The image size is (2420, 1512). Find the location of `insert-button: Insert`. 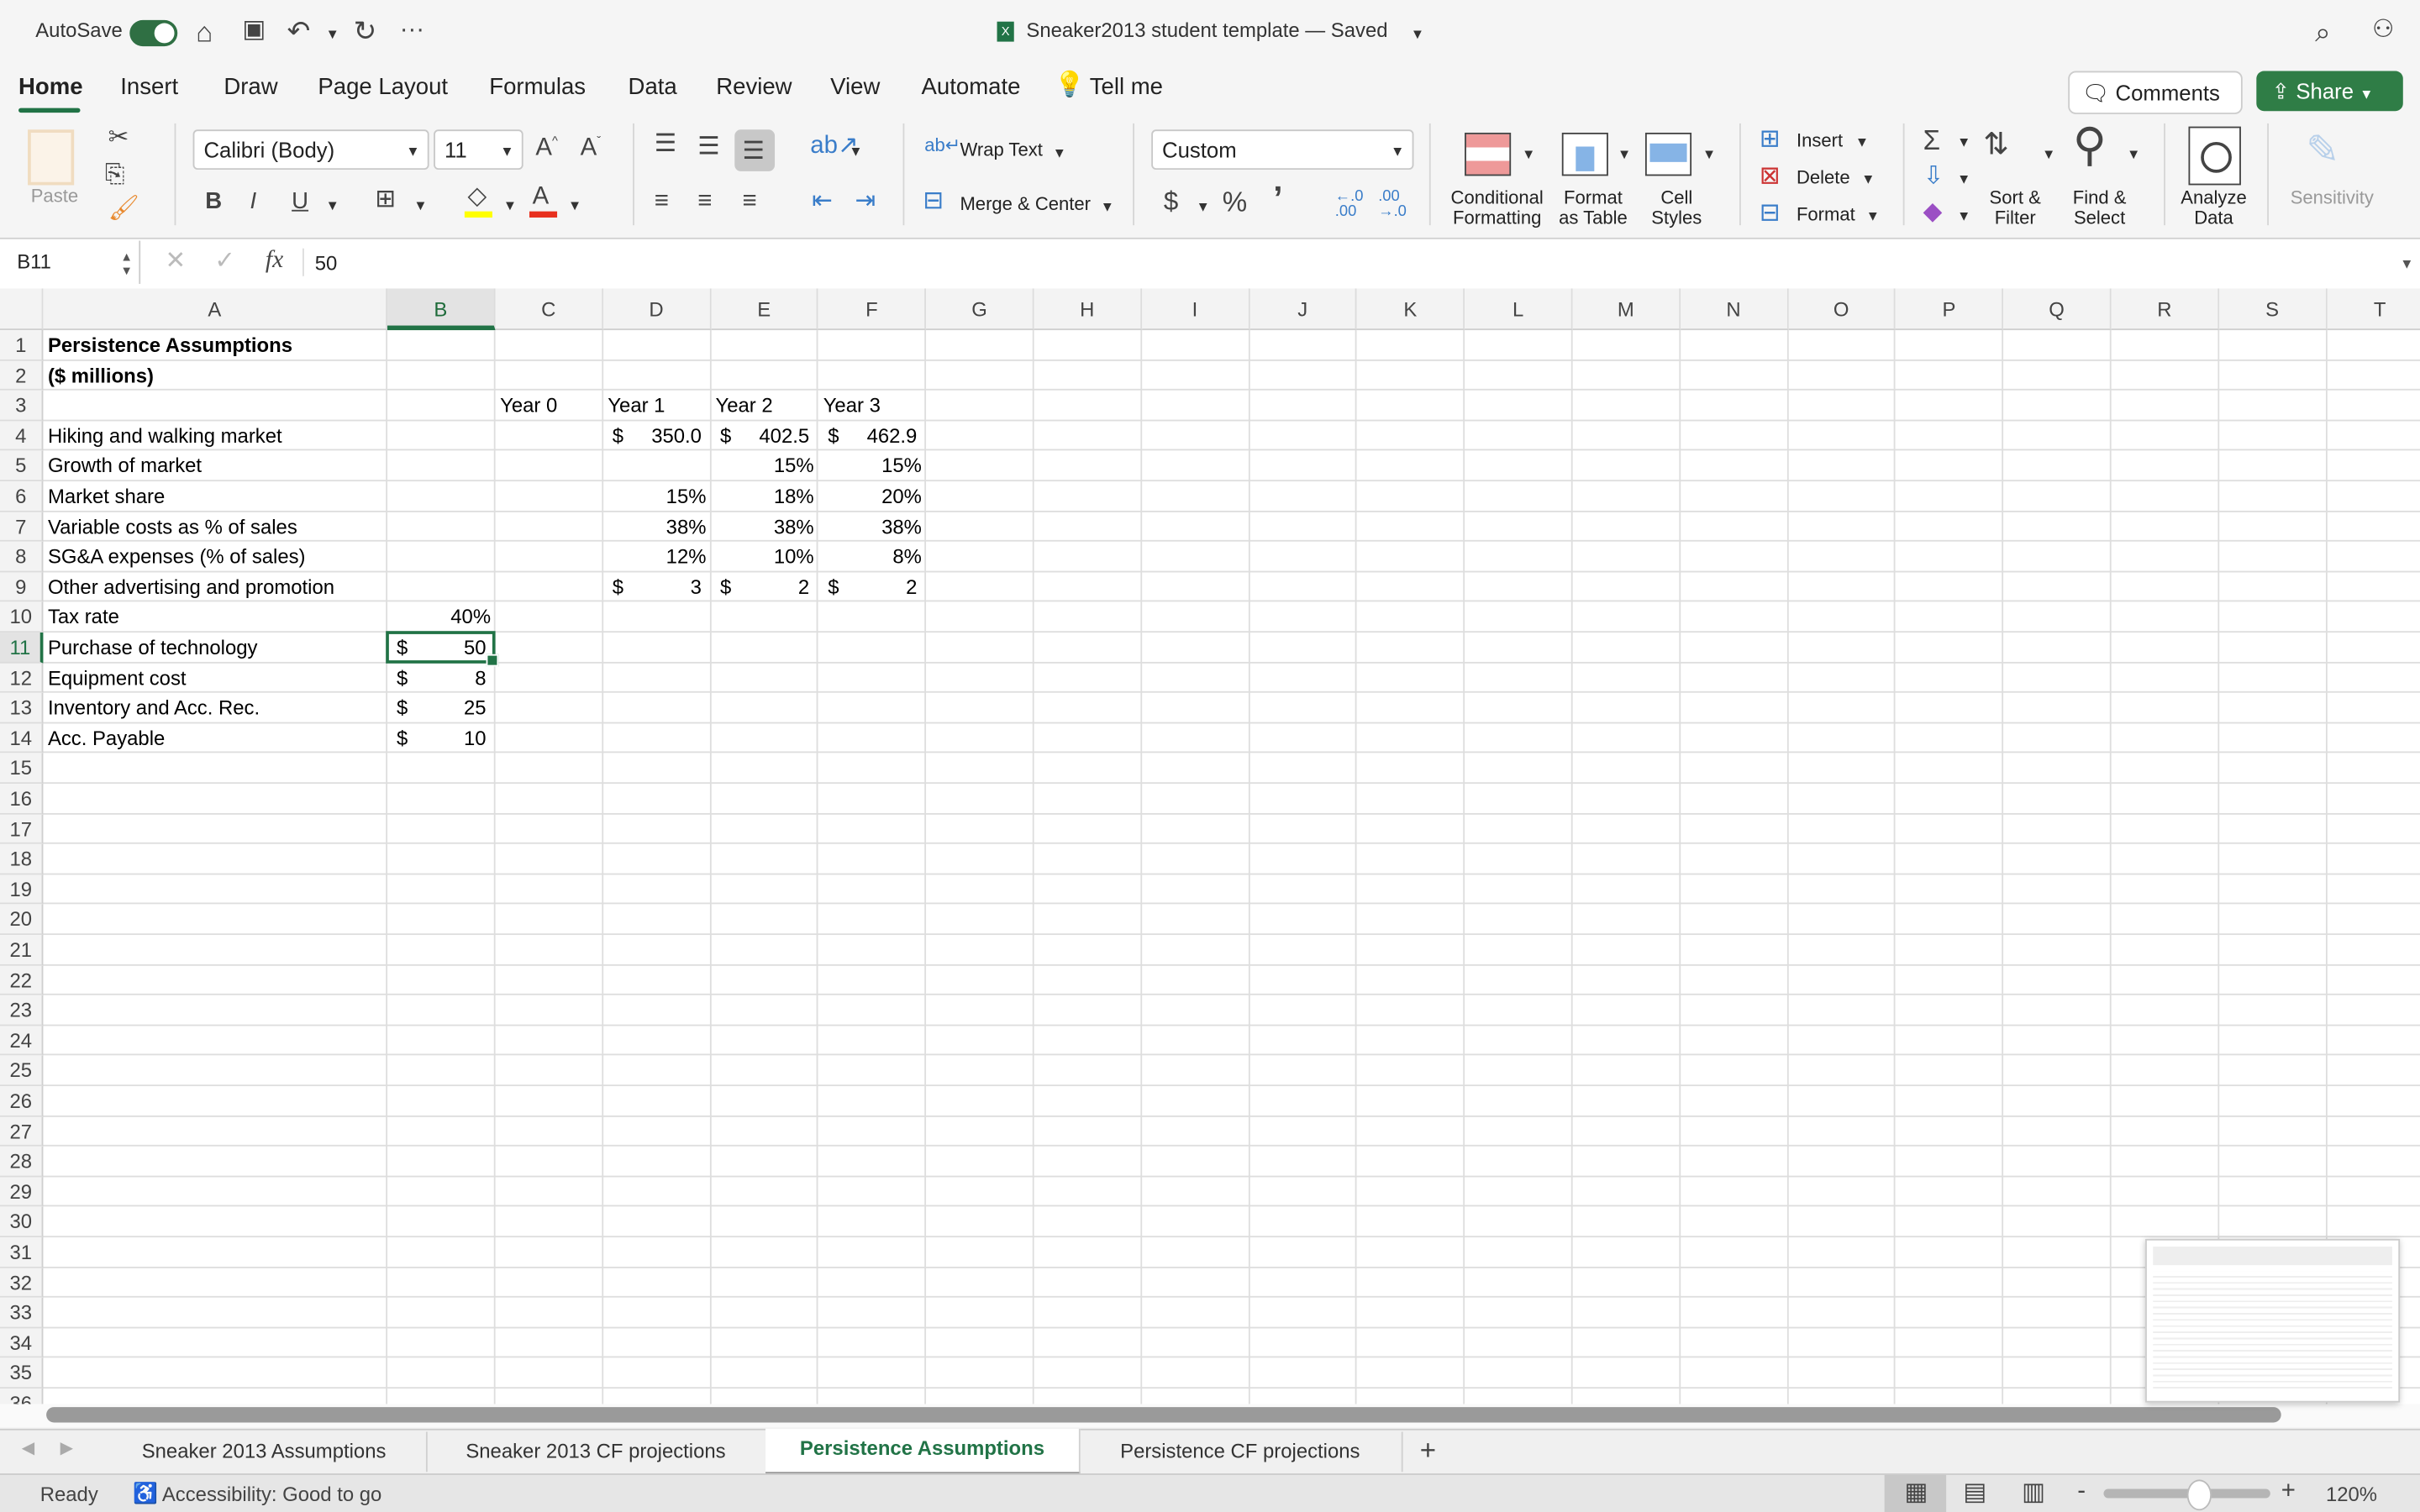

insert-button: Insert is located at coordinates (1820, 140).